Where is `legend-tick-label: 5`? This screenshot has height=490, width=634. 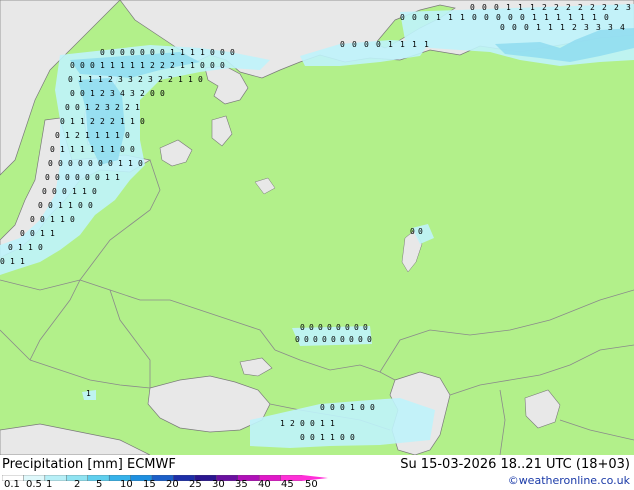 legend-tick-label: 5 is located at coordinates (99, 484).